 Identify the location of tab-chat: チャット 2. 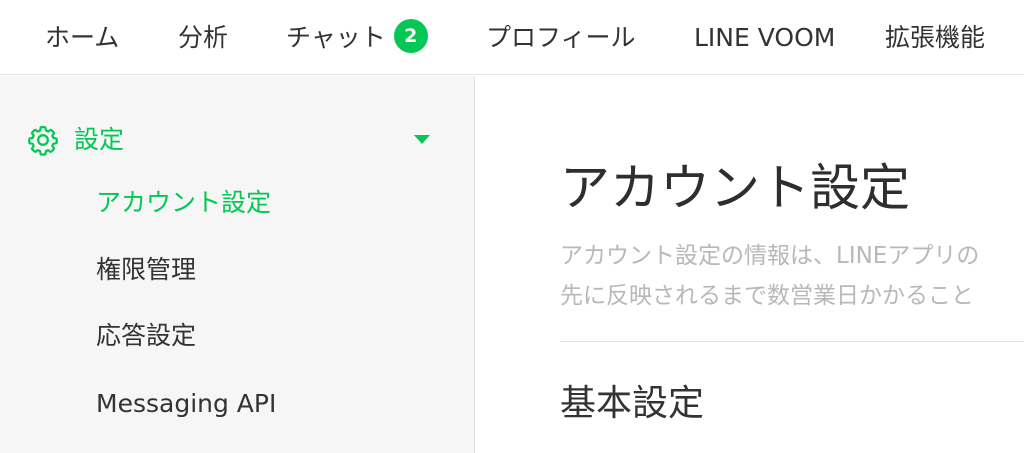
(357, 37).